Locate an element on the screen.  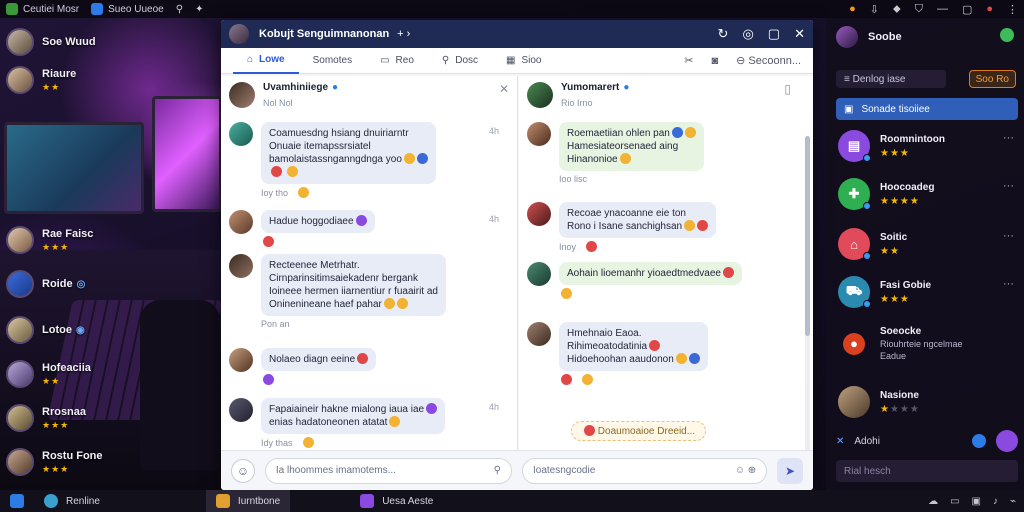
sidebar-list-item: ✚ Hoocoadeg ★★★★ ··· is located at coordinates (926, 194).